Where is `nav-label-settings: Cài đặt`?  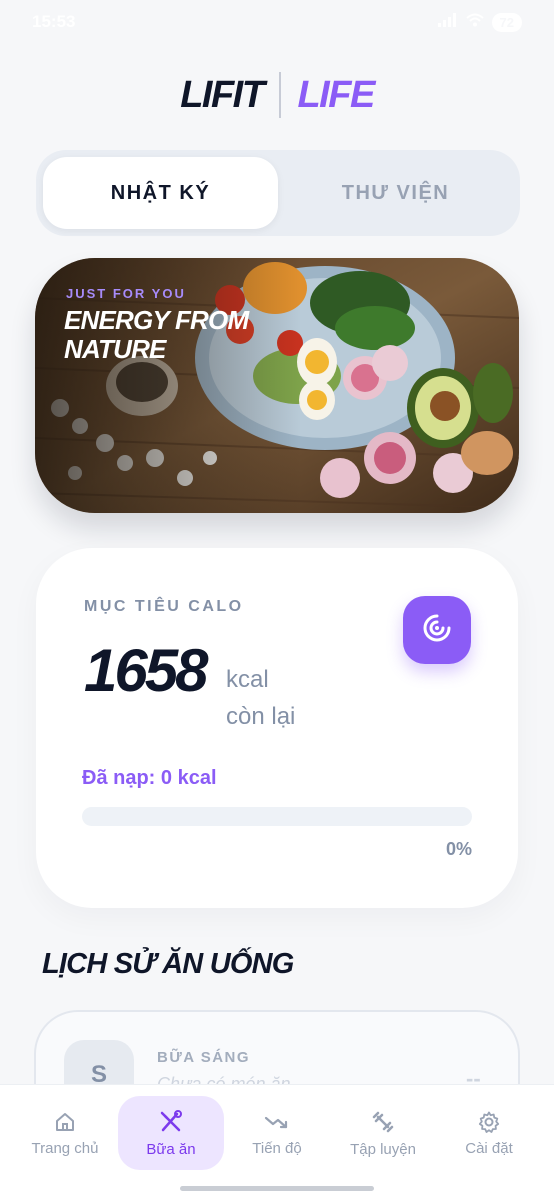 nav-label-settings: Cài đặt is located at coordinates (489, 1148).